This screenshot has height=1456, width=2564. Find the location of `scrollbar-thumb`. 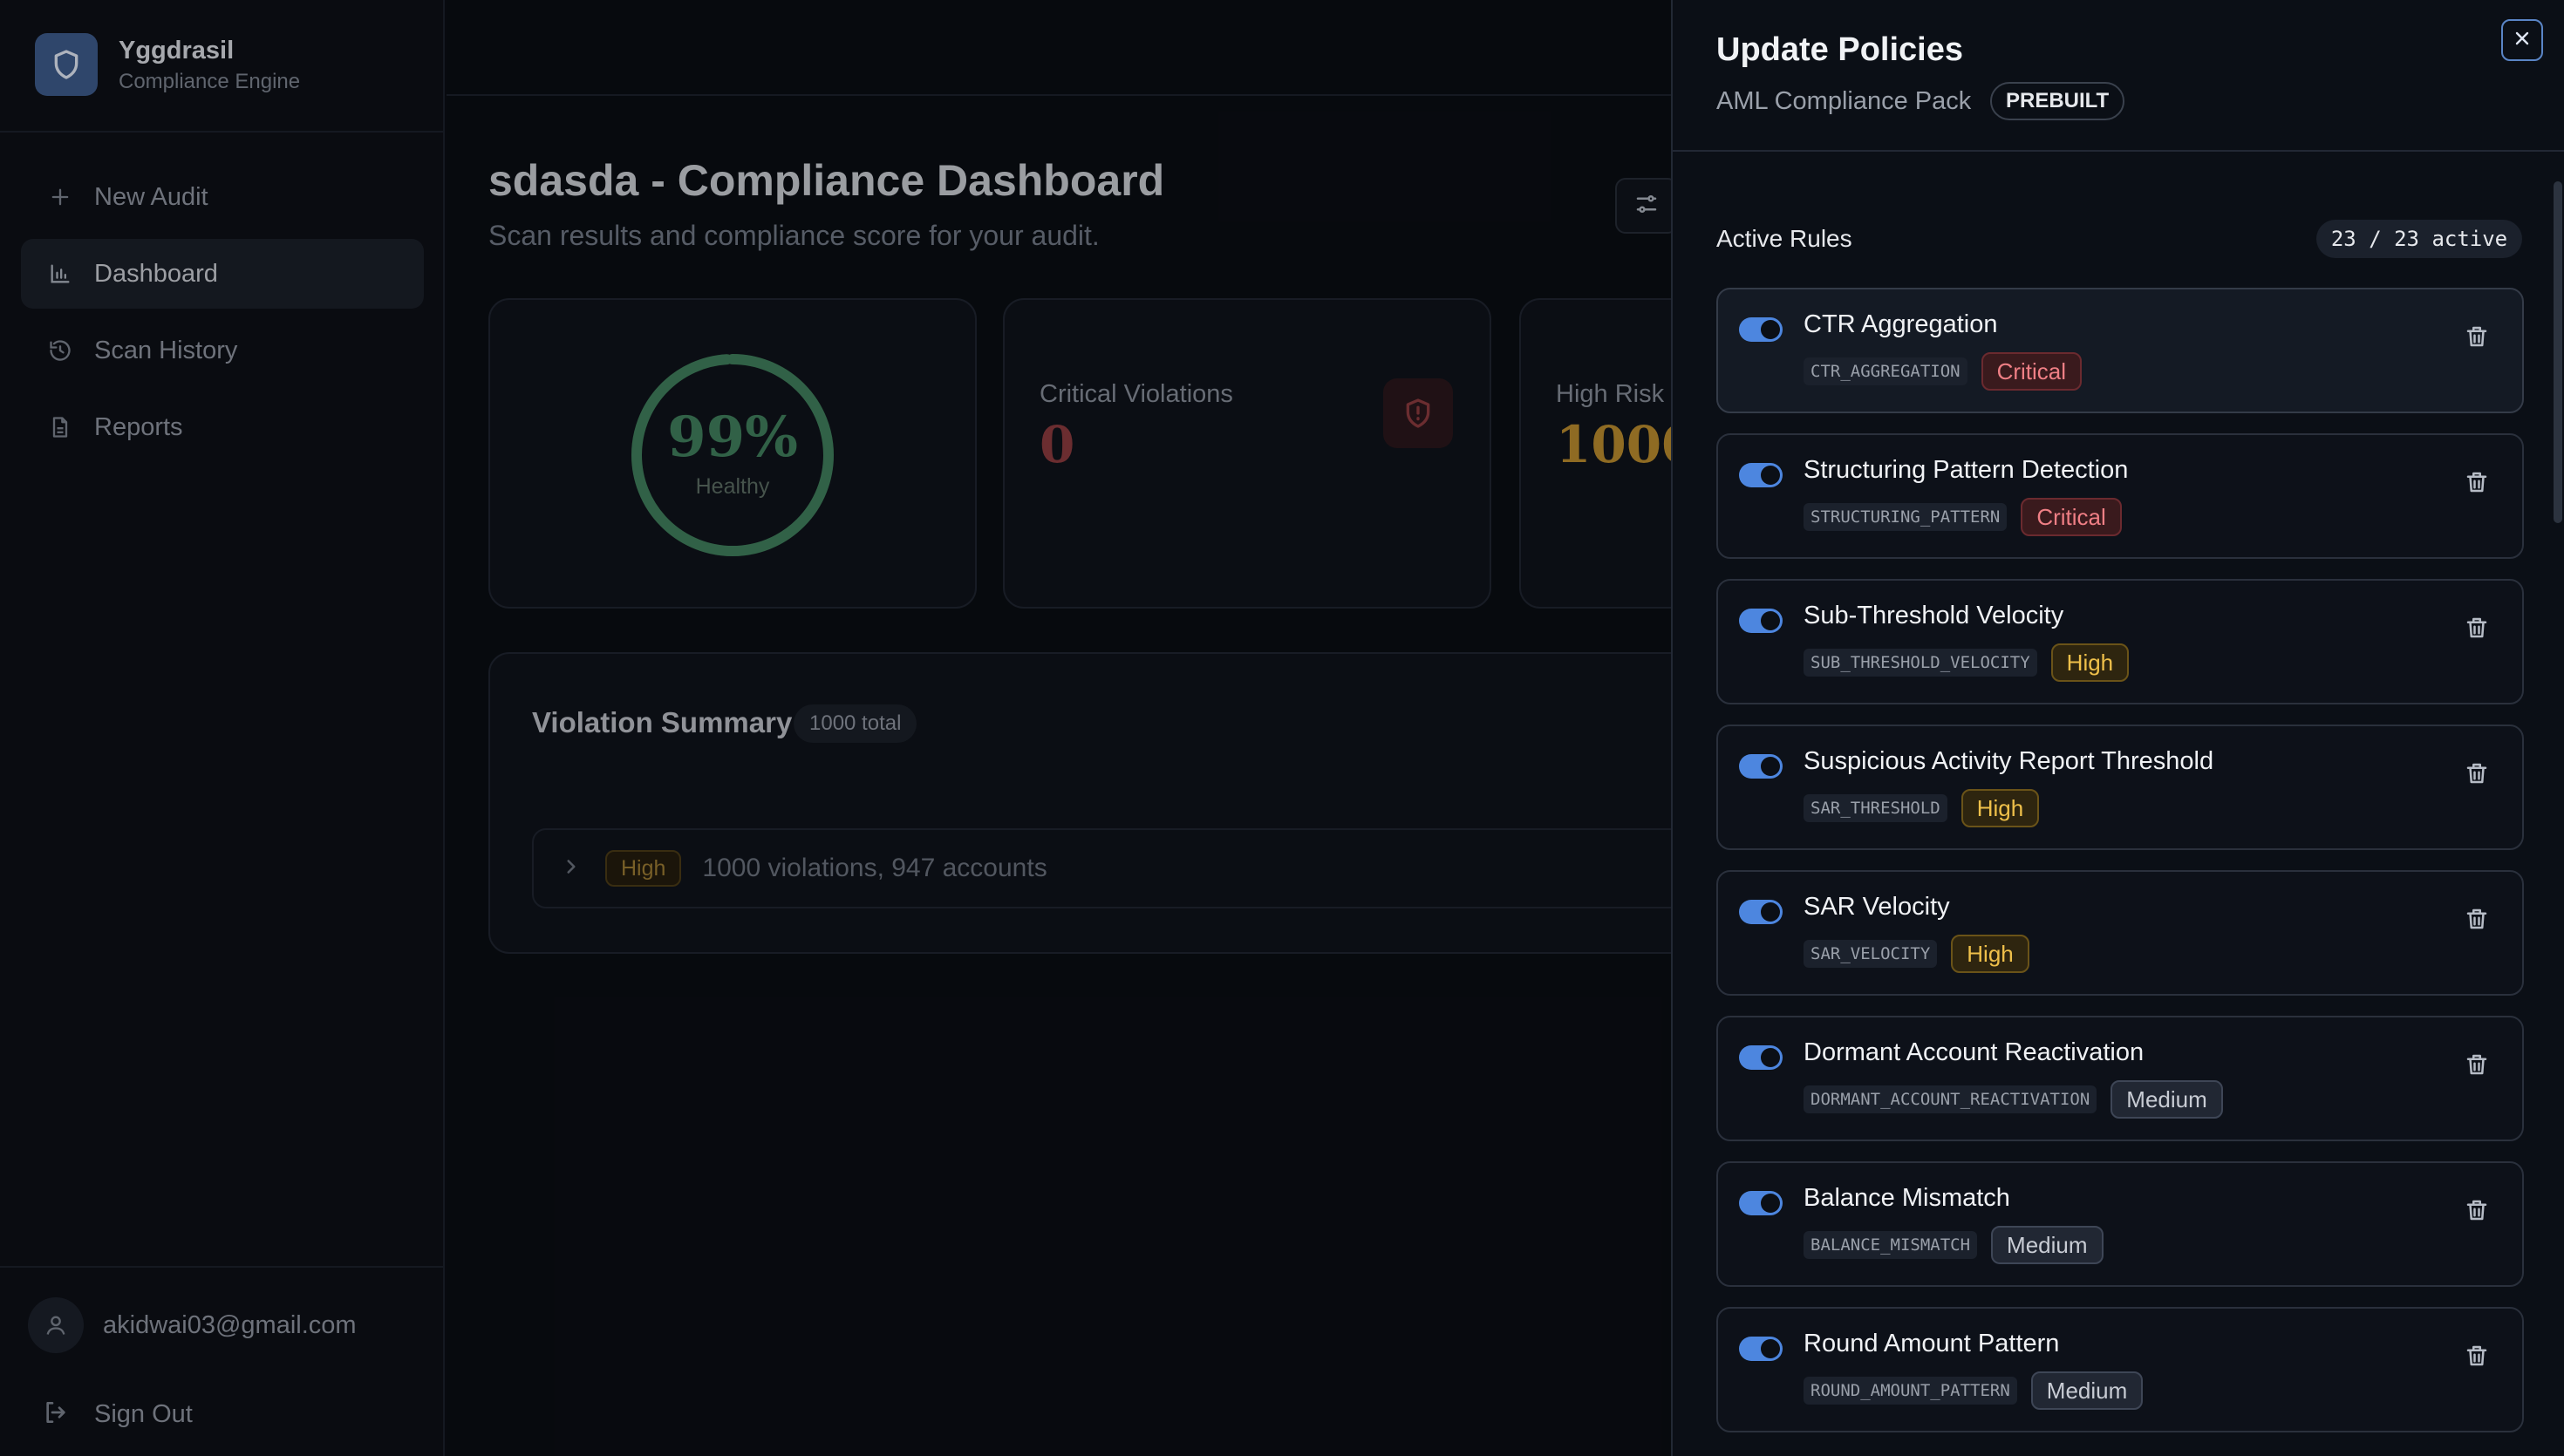

scrollbar-thumb is located at coordinates (2558, 352).